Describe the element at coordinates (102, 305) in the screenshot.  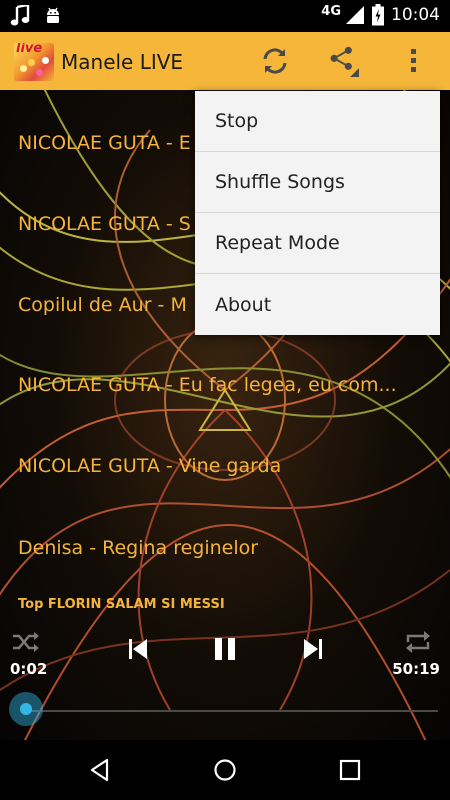
I see `song-title: Copilul de Aur - M` at that location.